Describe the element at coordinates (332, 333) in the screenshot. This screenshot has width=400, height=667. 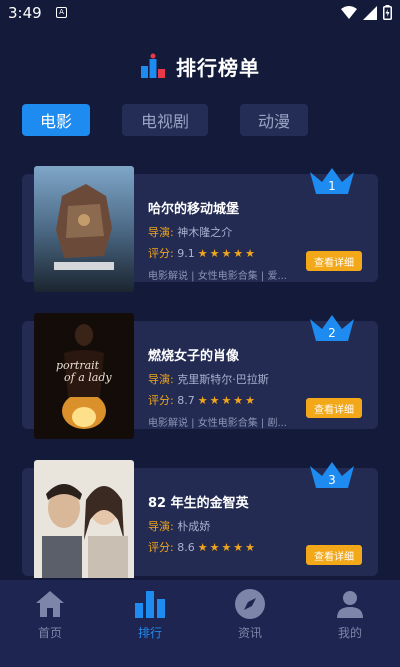
I see `rank-number: 2` at that location.